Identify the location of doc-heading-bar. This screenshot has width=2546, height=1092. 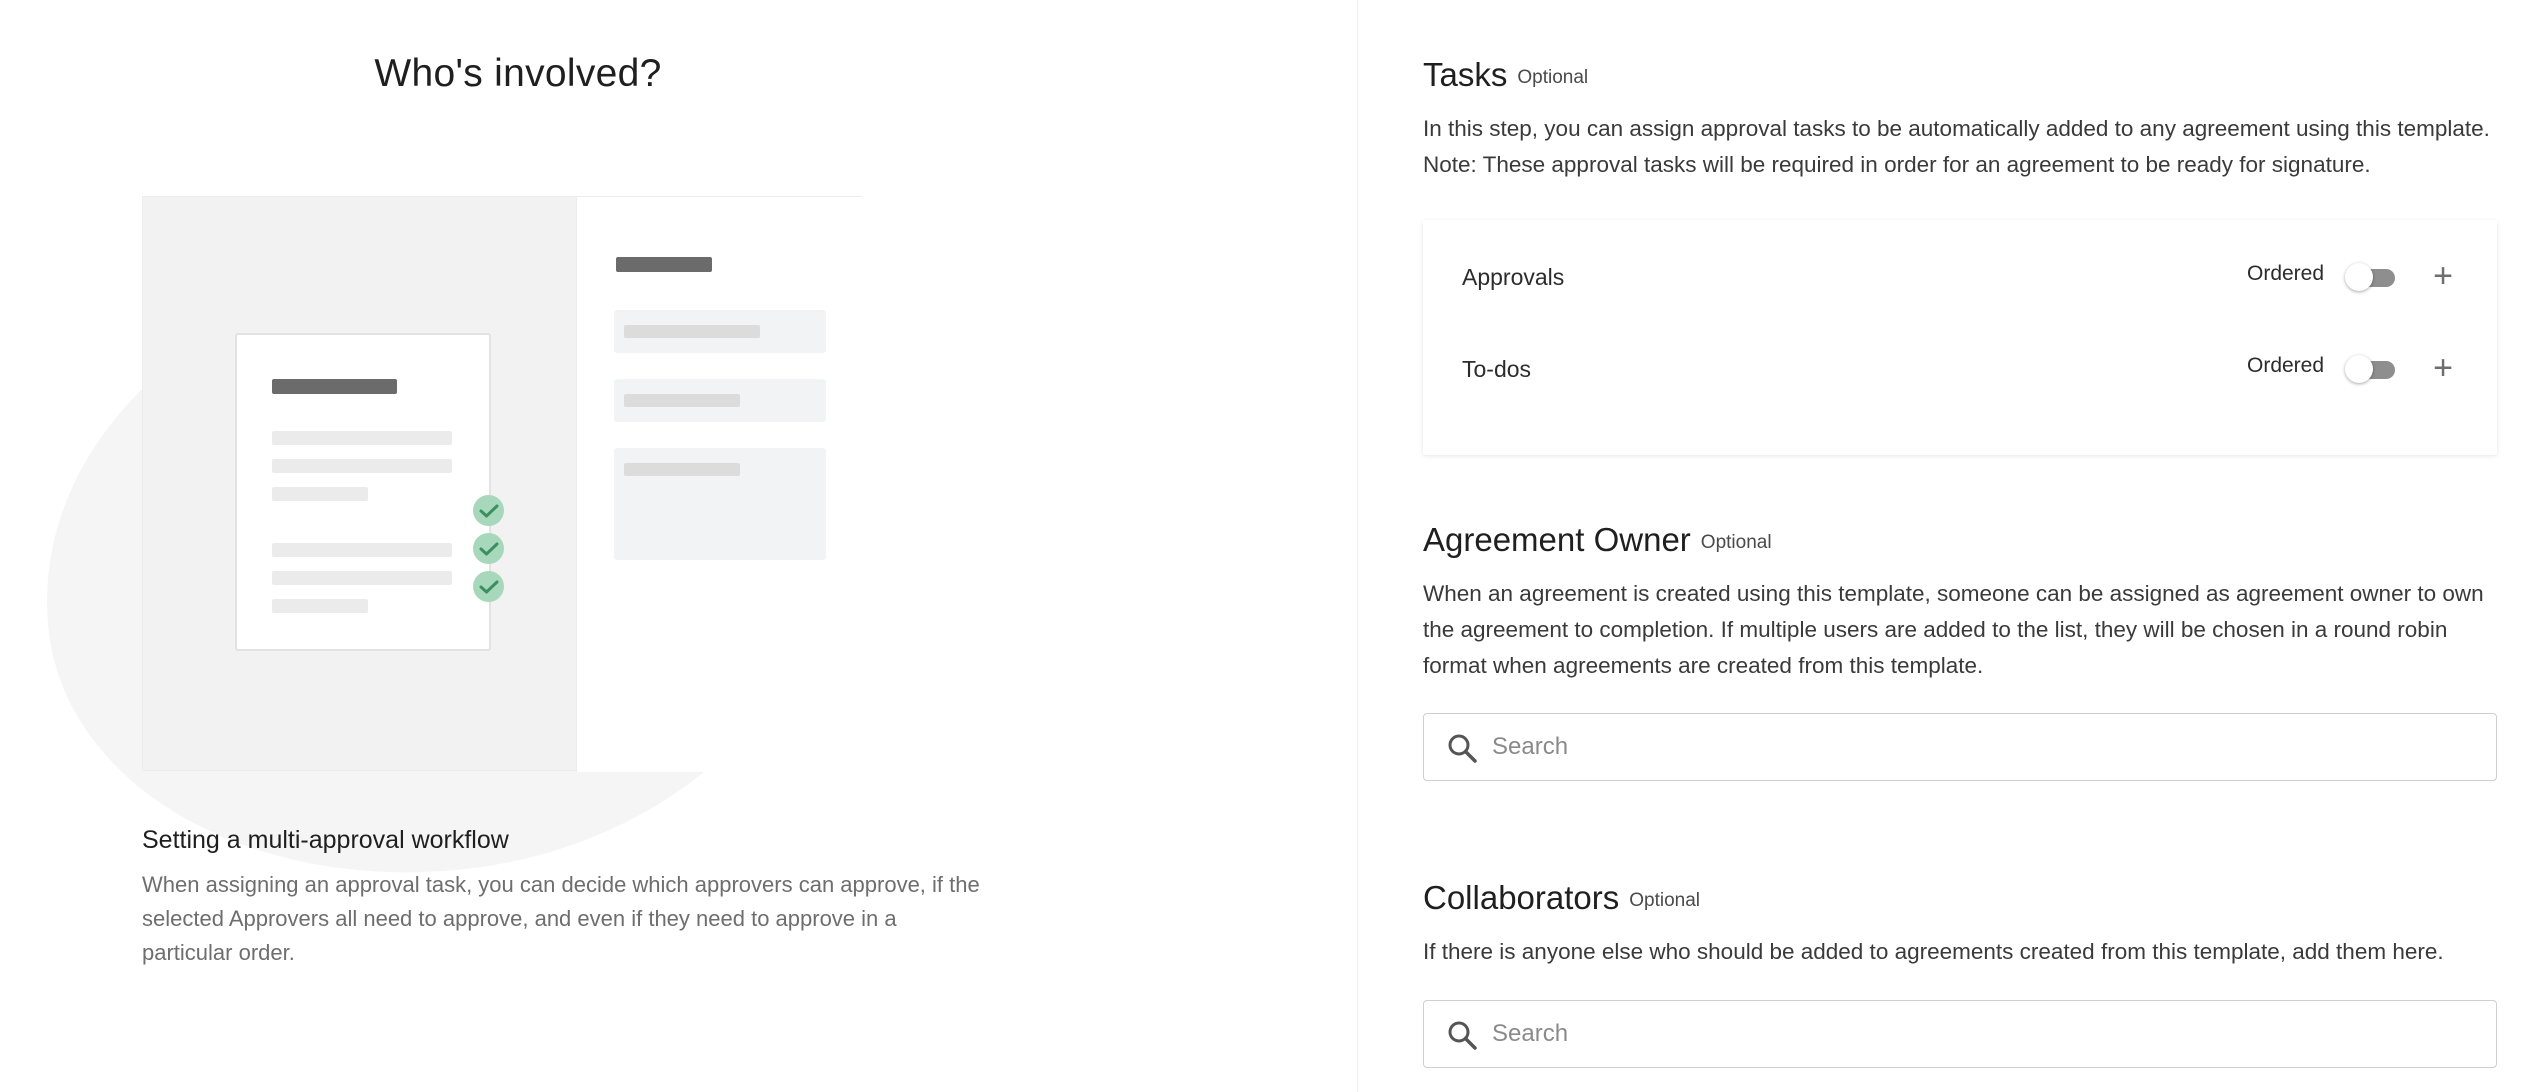
(334, 386).